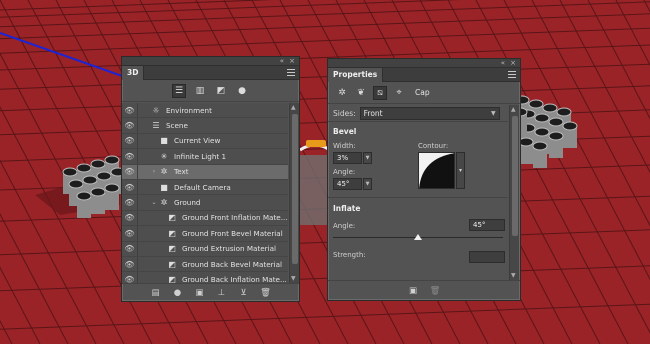  I want to click on chevron-down-icon: ▼, so click(493, 113).